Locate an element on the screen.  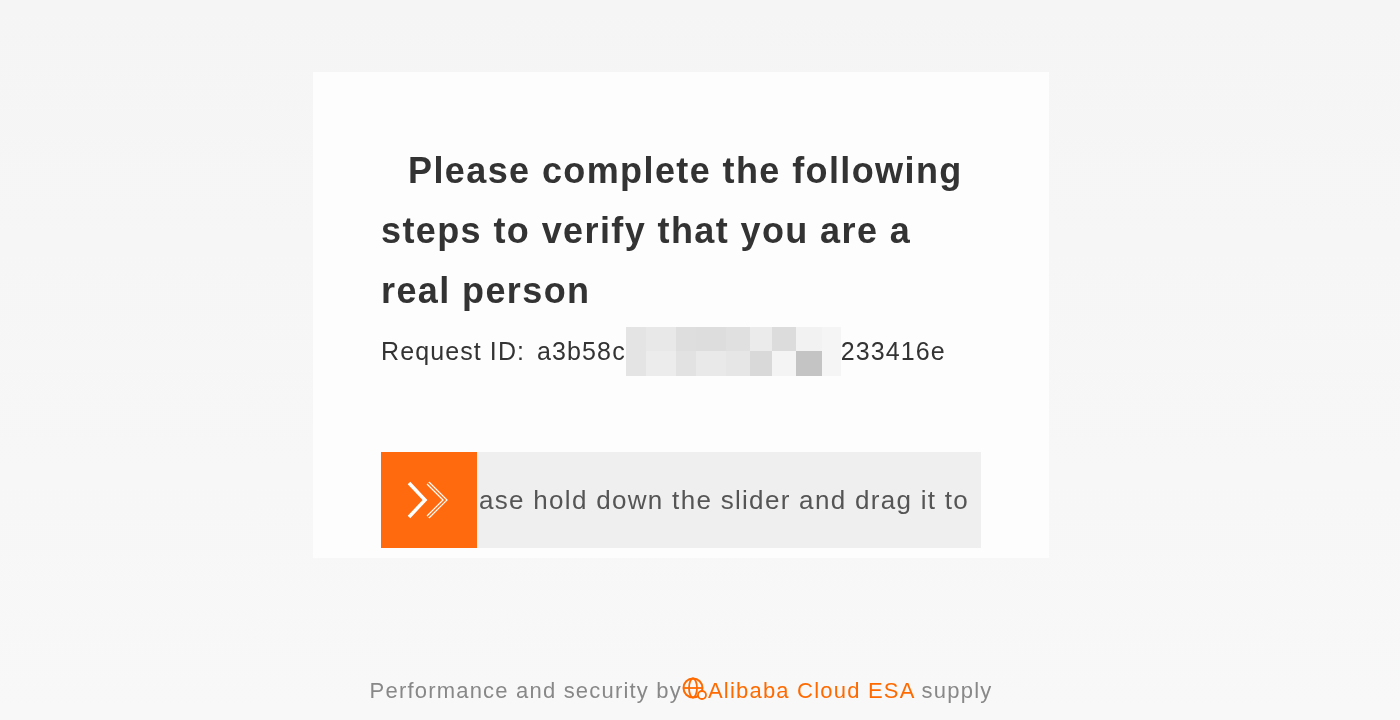
provider-link: Alibaba Cloud ESA is located at coordinates (798, 690).